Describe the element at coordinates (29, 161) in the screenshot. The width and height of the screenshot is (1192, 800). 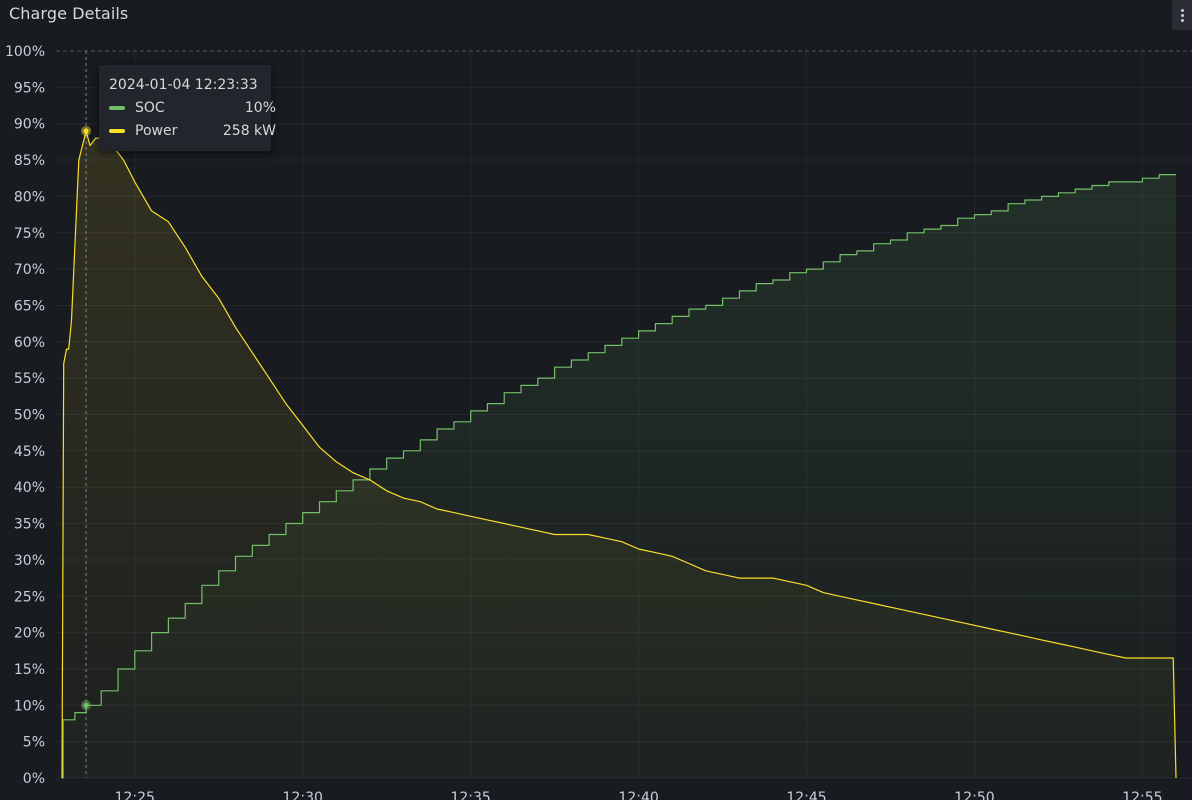
I see `y-tick-label: 85%` at that location.